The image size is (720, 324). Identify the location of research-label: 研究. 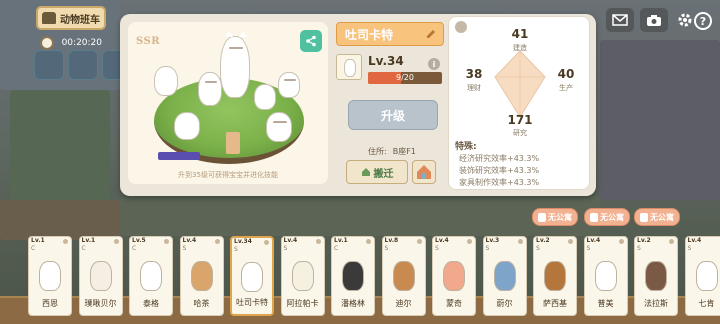
(520, 133).